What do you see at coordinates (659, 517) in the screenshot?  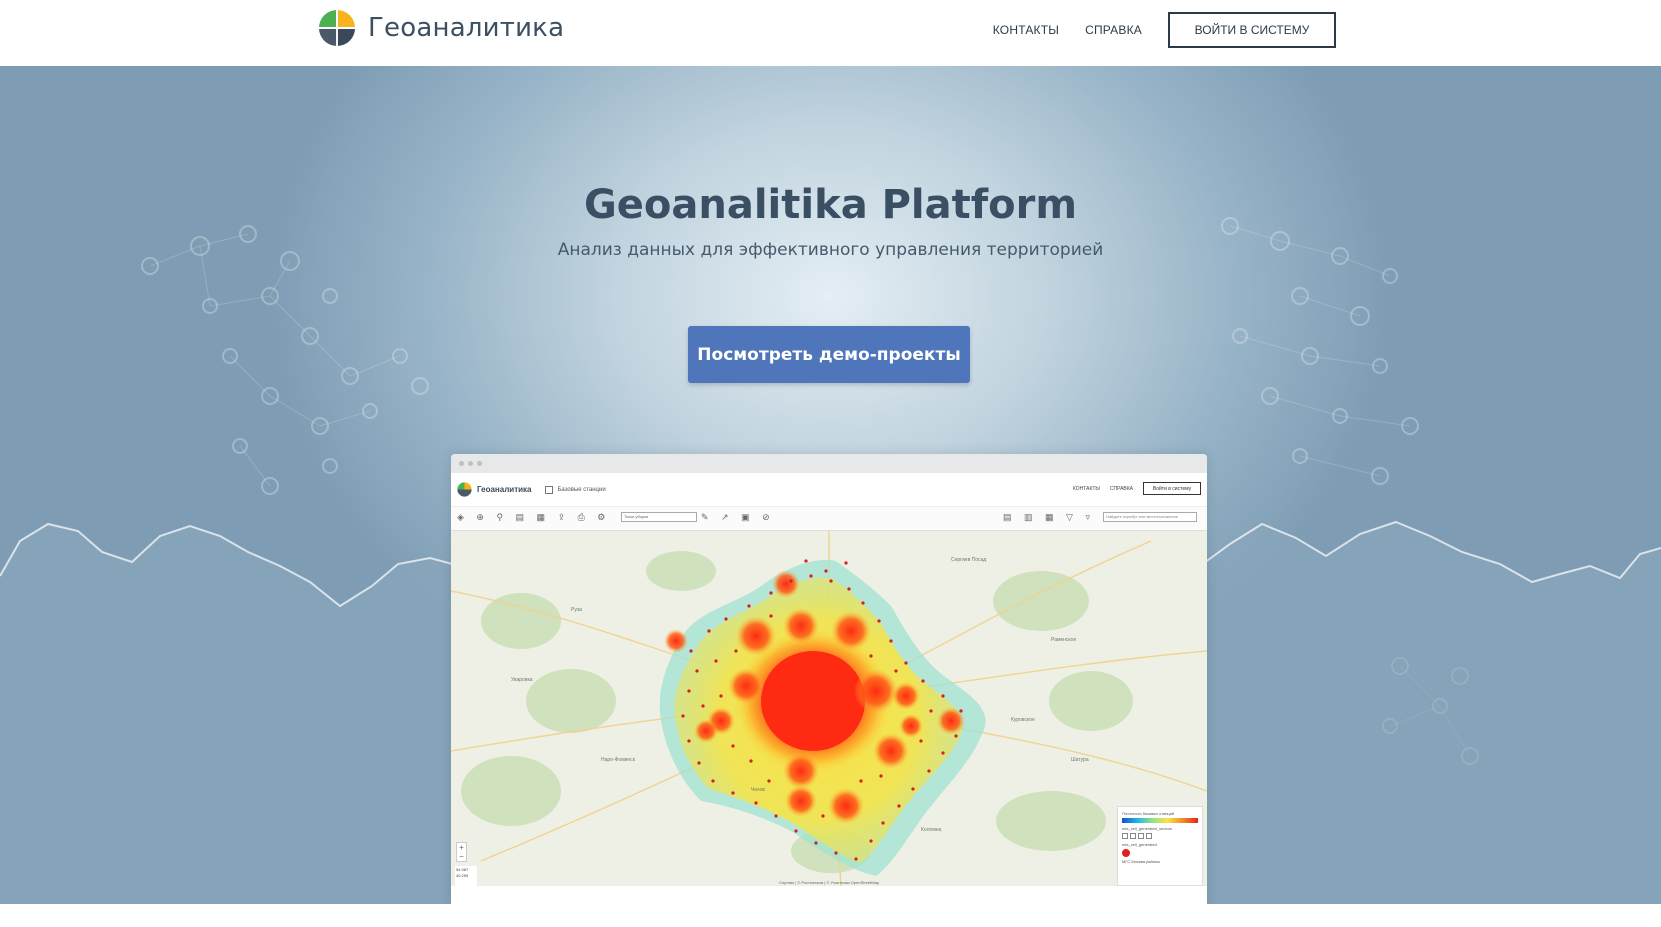 I see `preview-select: Точки уборки` at bounding box center [659, 517].